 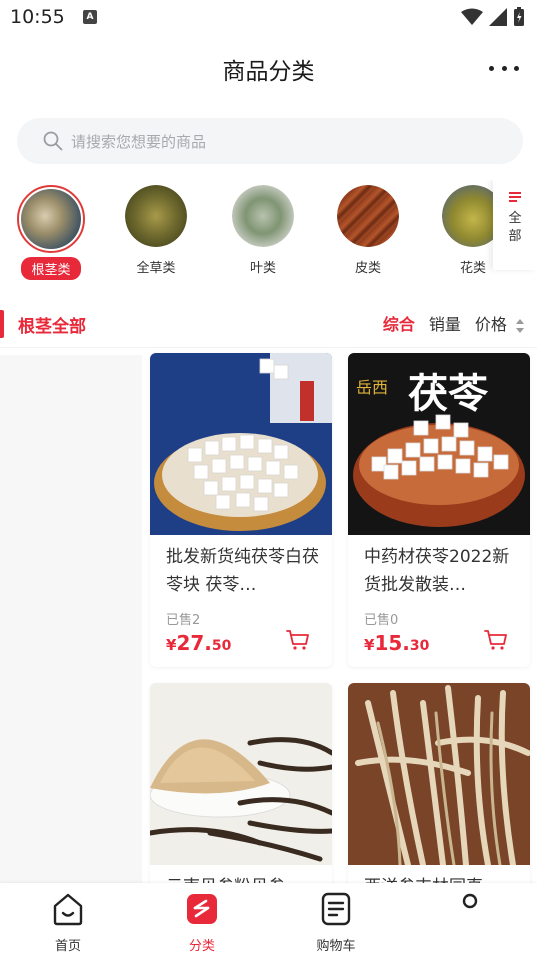 I want to click on product-image-subtext: 岳西, so click(x=372, y=387).